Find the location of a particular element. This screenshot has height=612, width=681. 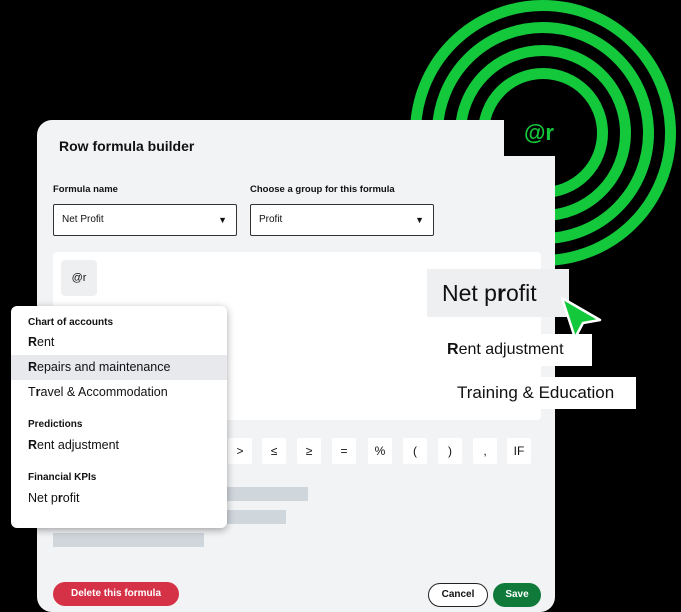

operator-greater-than-button: > is located at coordinates (240, 451).